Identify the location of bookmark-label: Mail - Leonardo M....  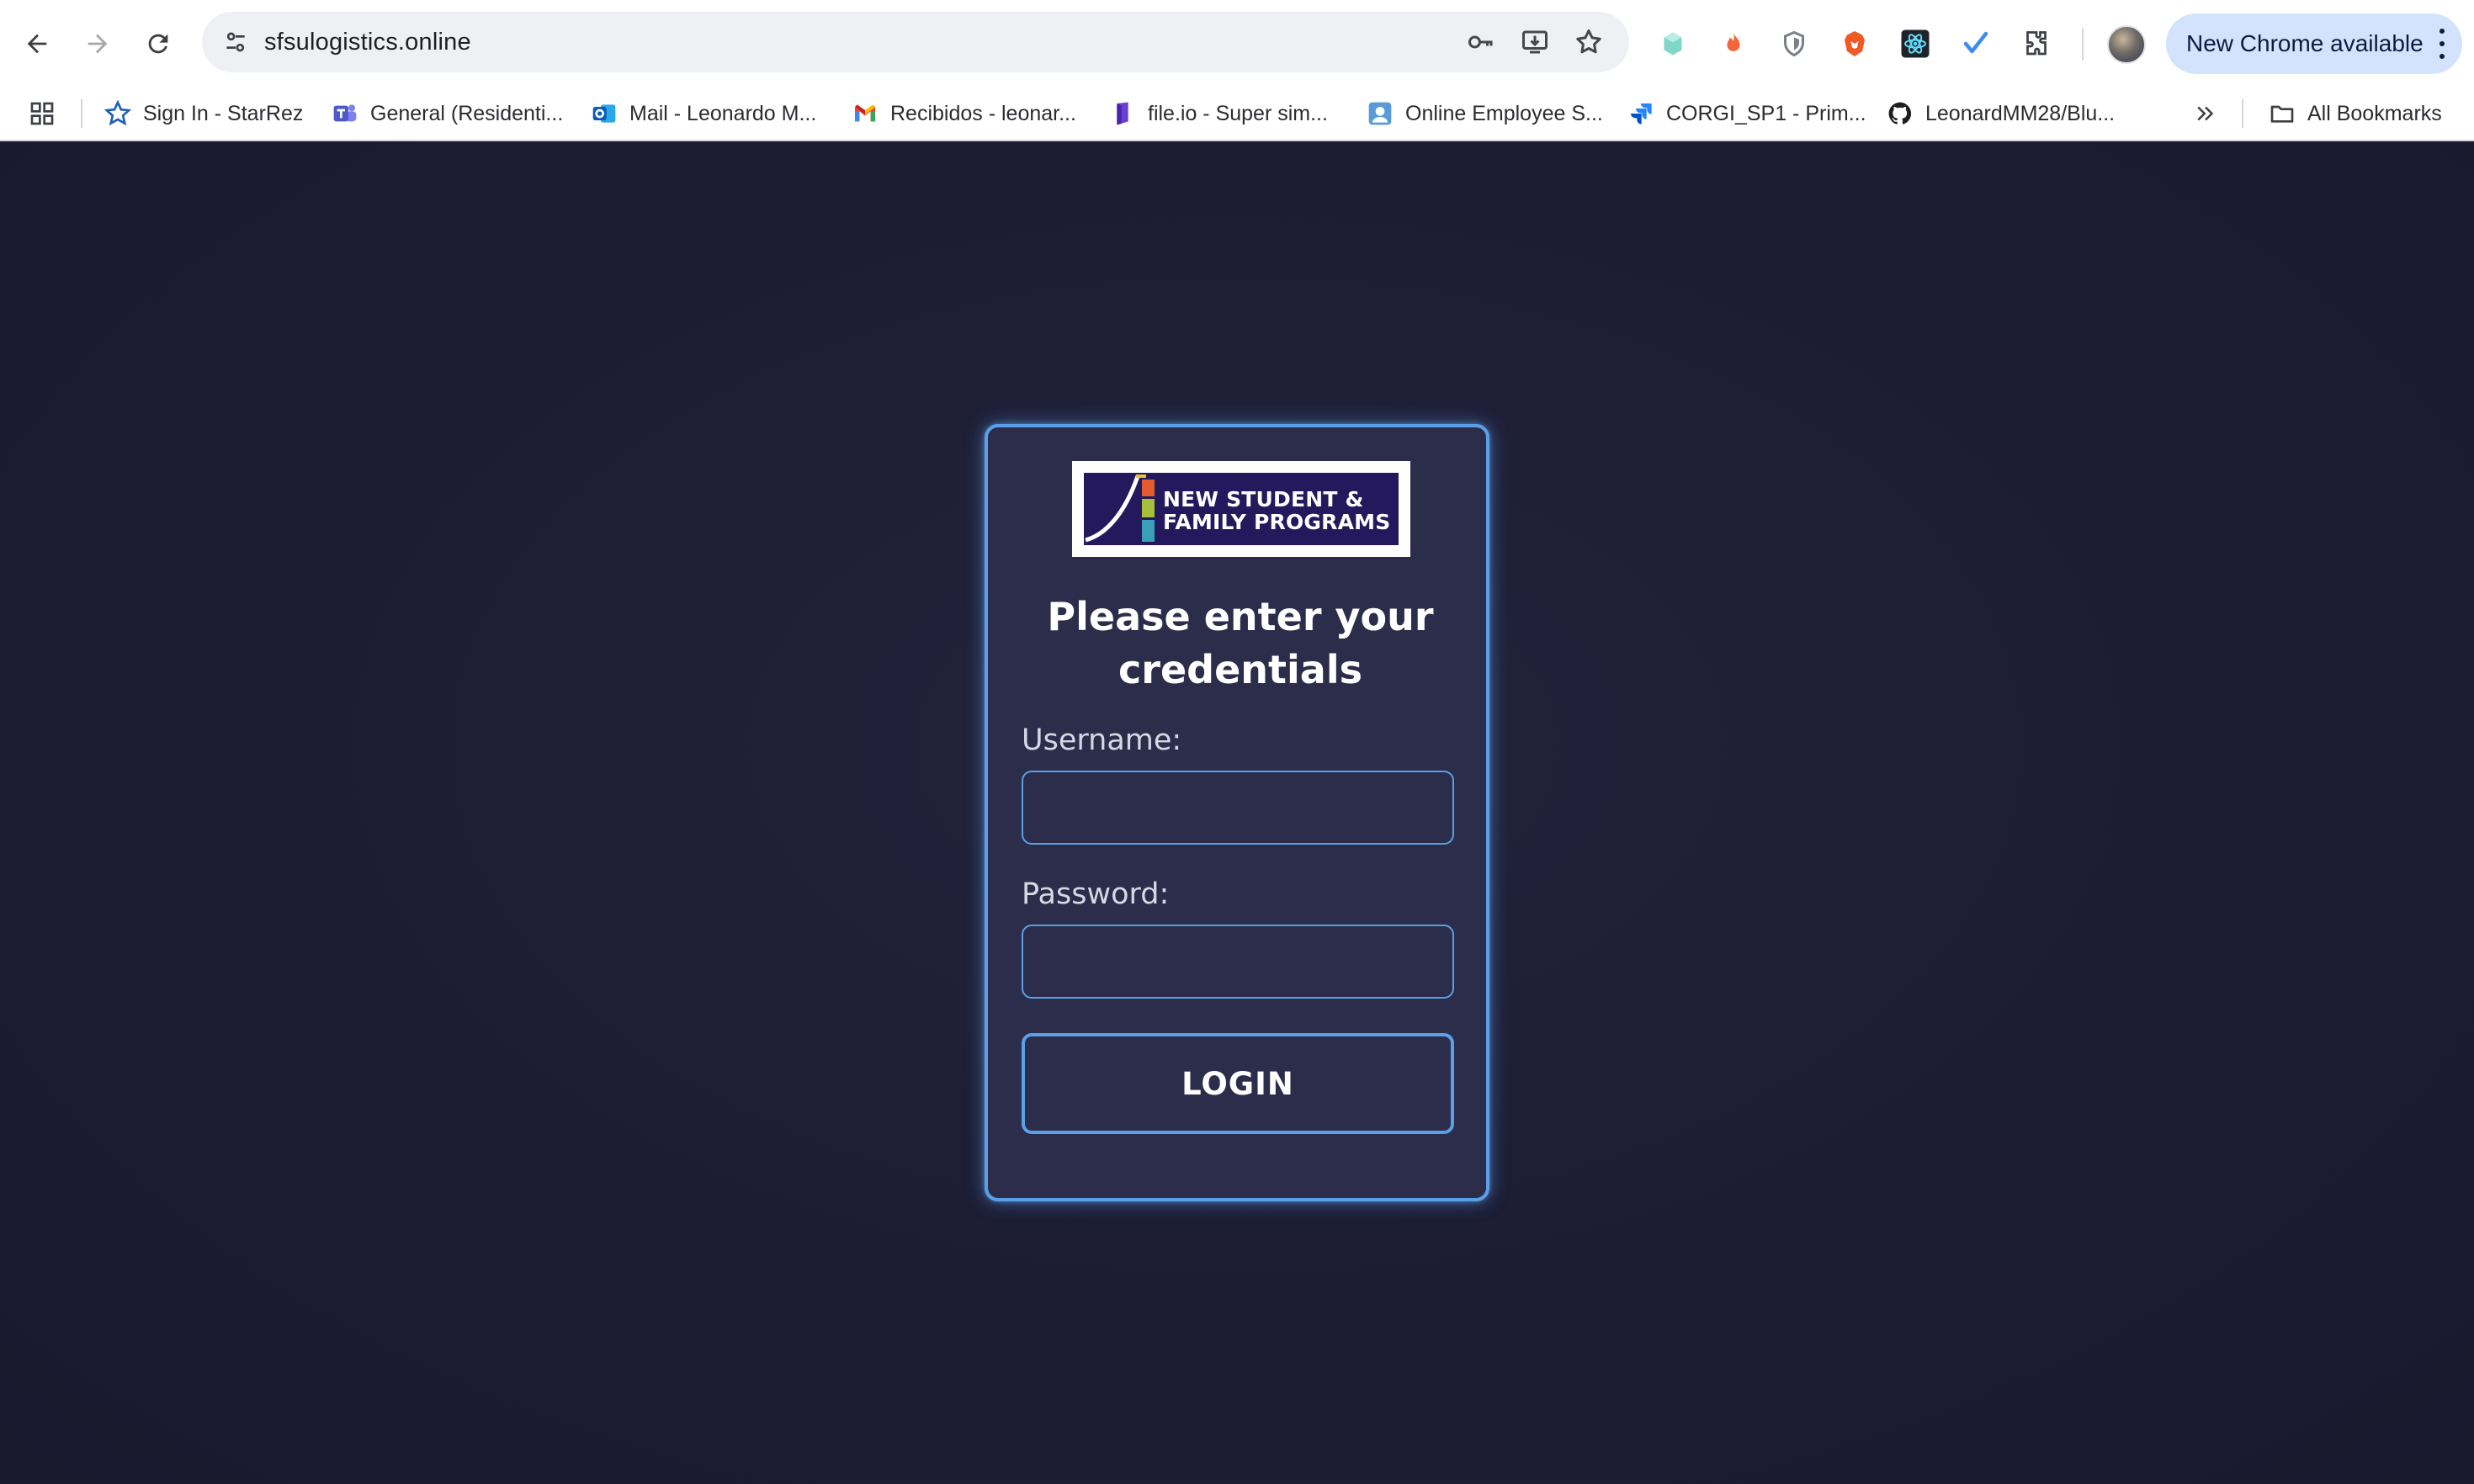
(723, 113).